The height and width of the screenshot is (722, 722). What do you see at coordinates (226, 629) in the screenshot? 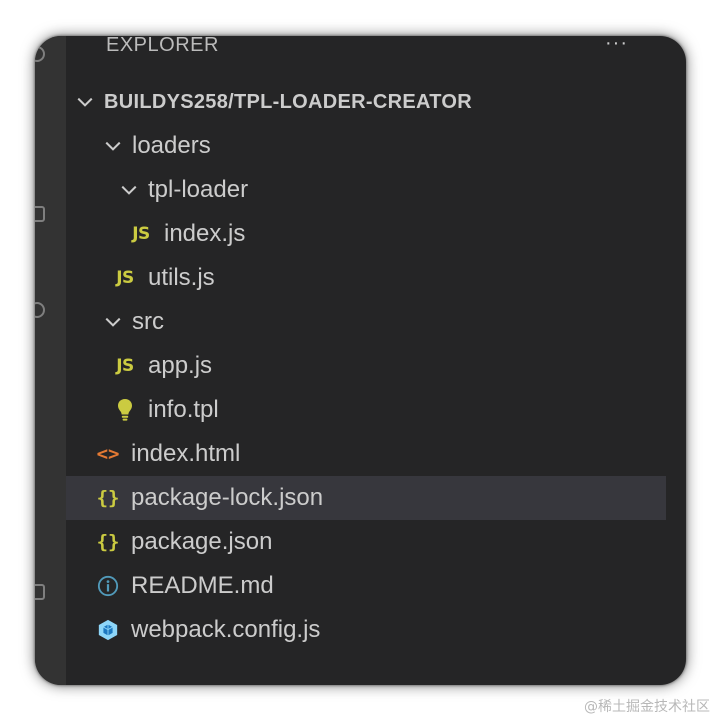
I see `tree-item-label: webpack.config.js` at bounding box center [226, 629].